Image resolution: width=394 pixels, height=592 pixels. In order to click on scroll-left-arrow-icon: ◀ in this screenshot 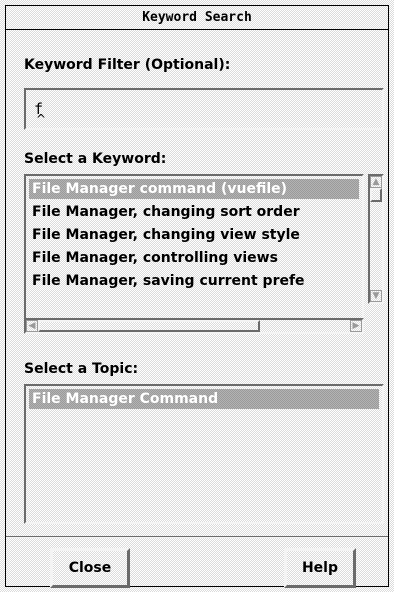, I will do `click(32, 326)`.